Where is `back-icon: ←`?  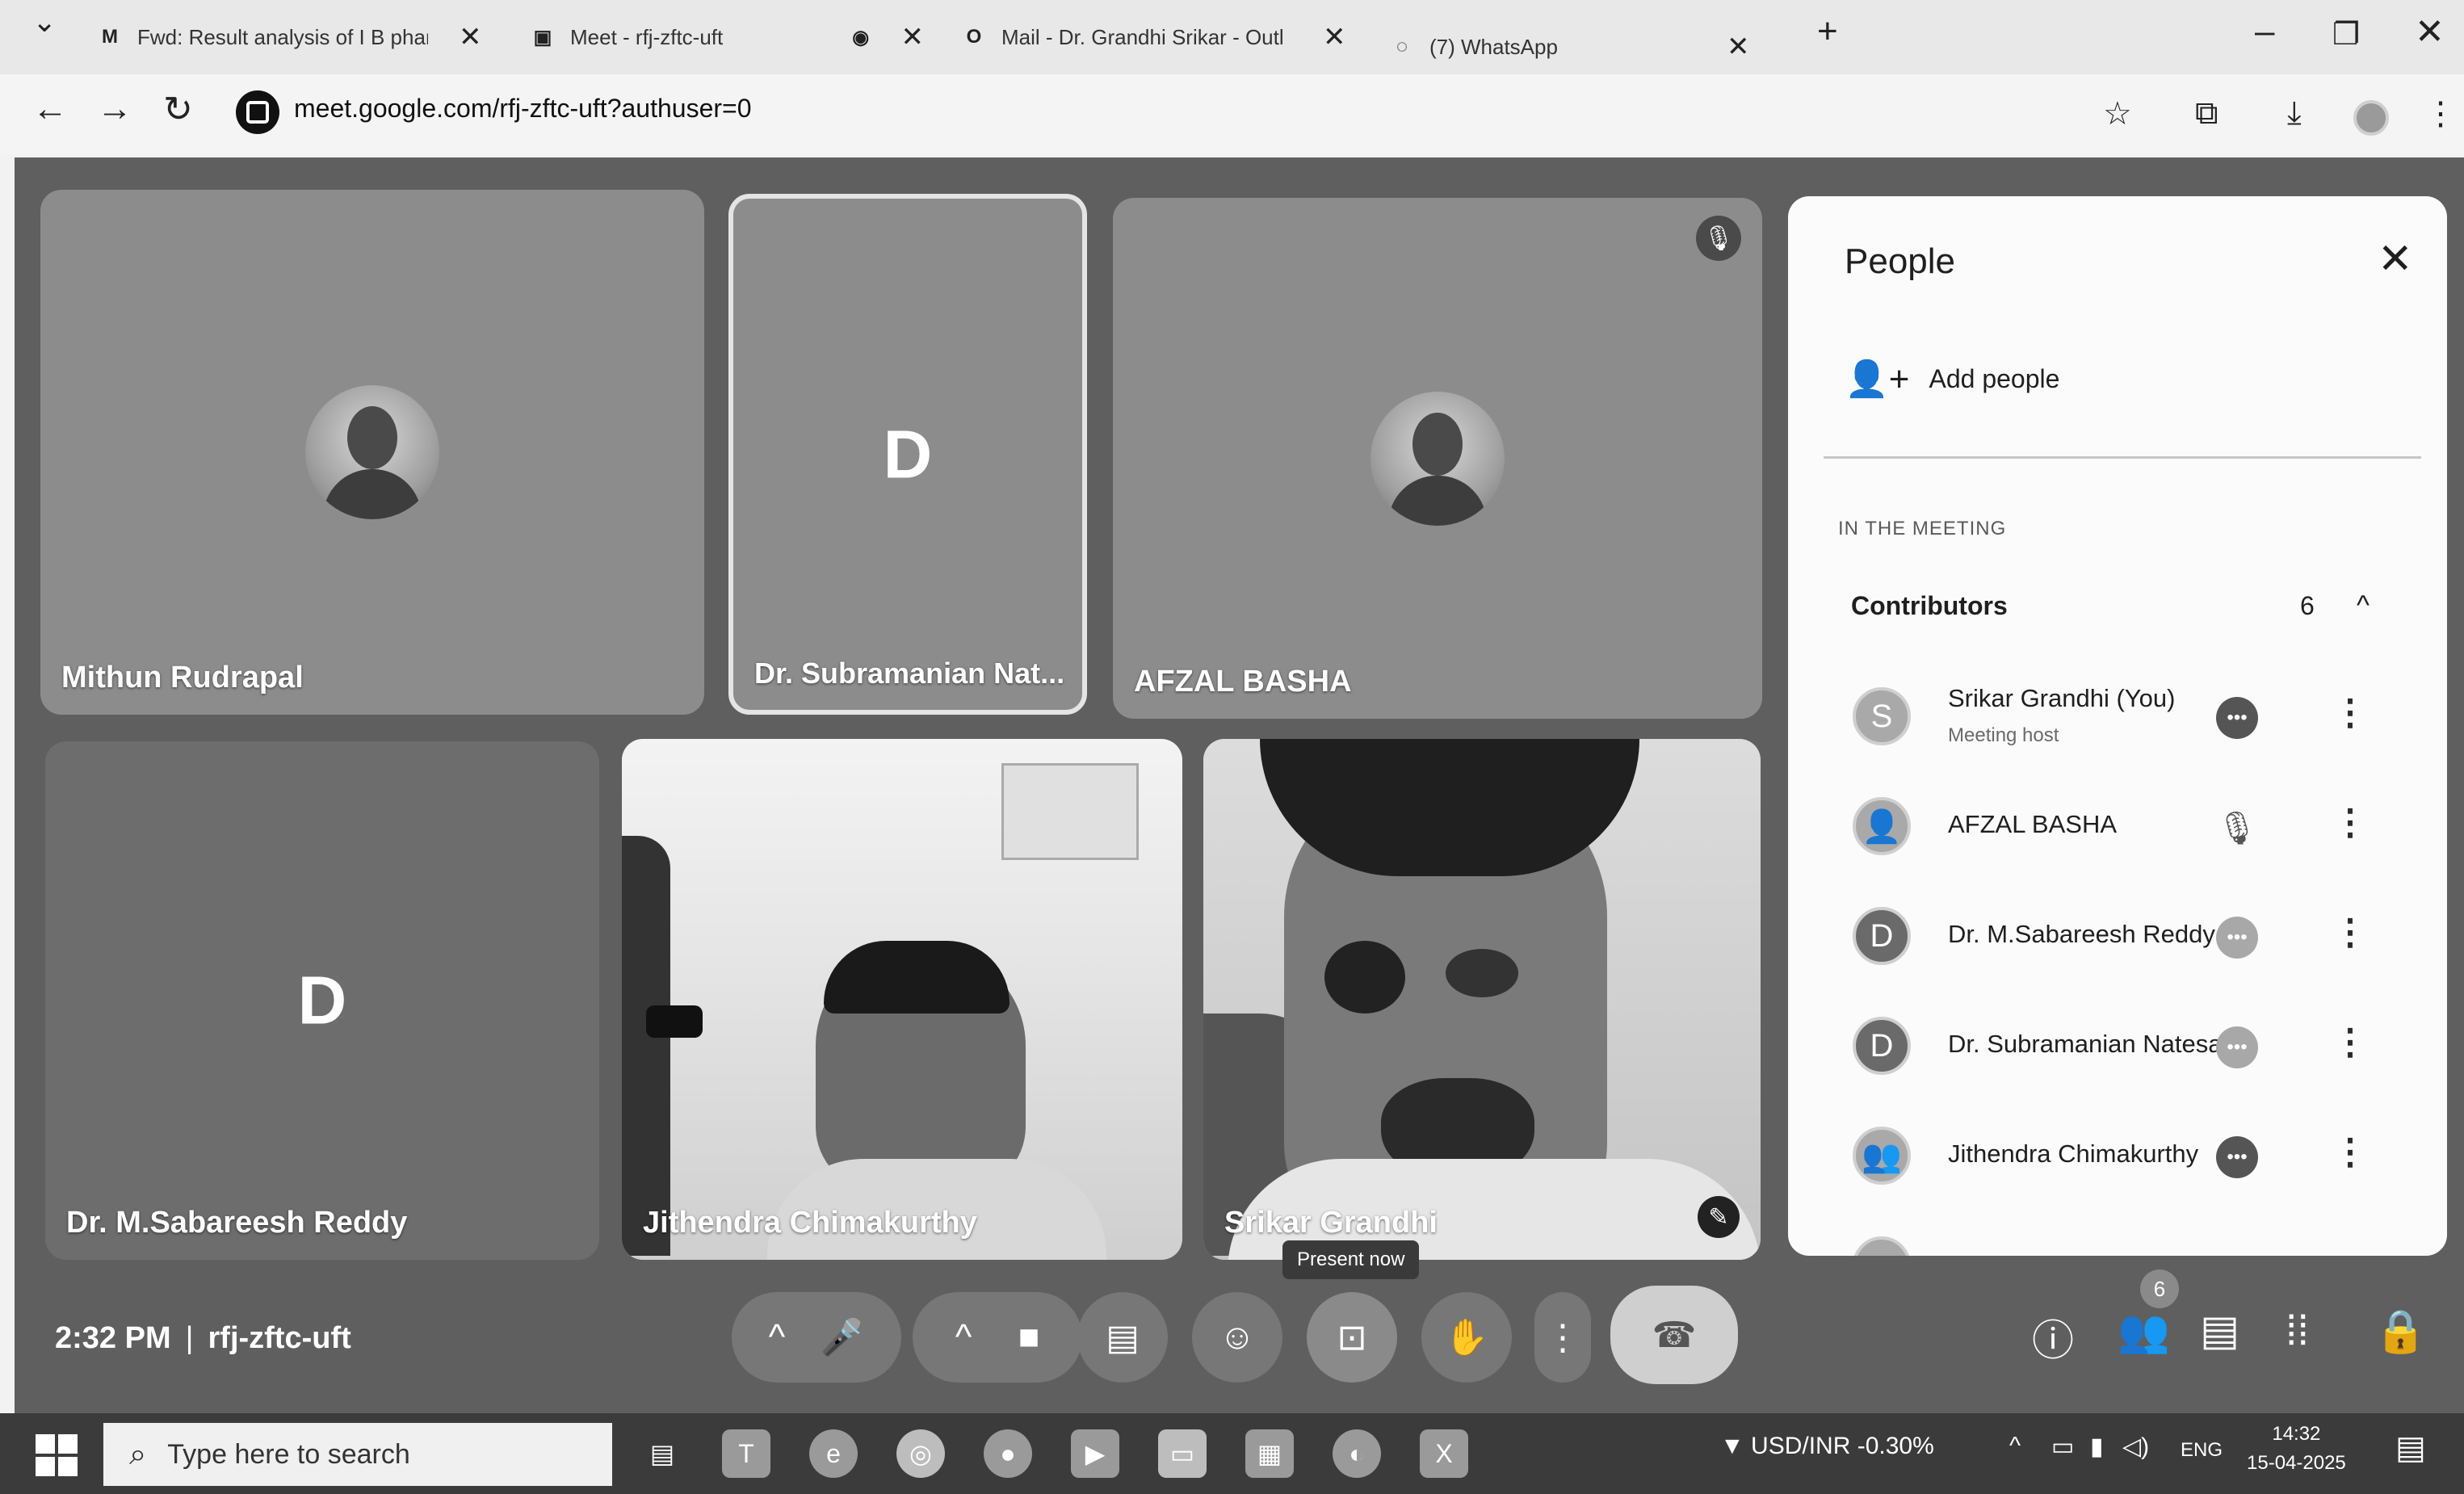
back-icon: ← is located at coordinates (50, 109).